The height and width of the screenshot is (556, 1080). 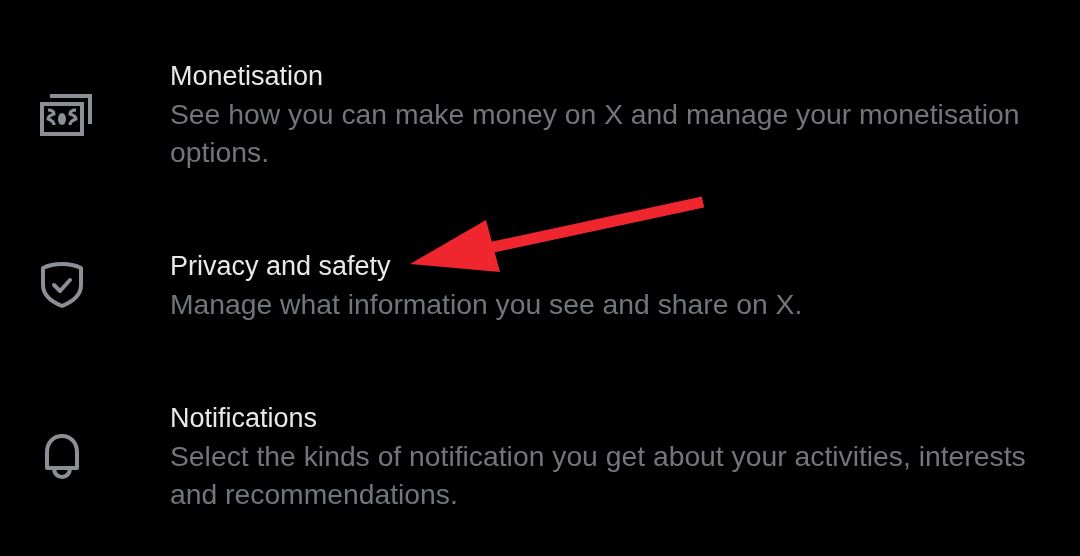 I want to click on item-title: Monetisation, so click(x=247, y=76).